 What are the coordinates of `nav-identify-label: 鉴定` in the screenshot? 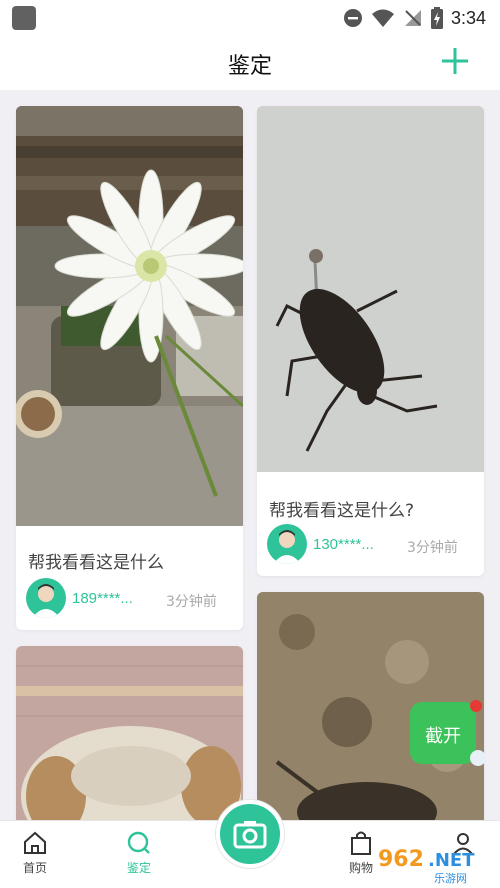 It's located at (138, 868).